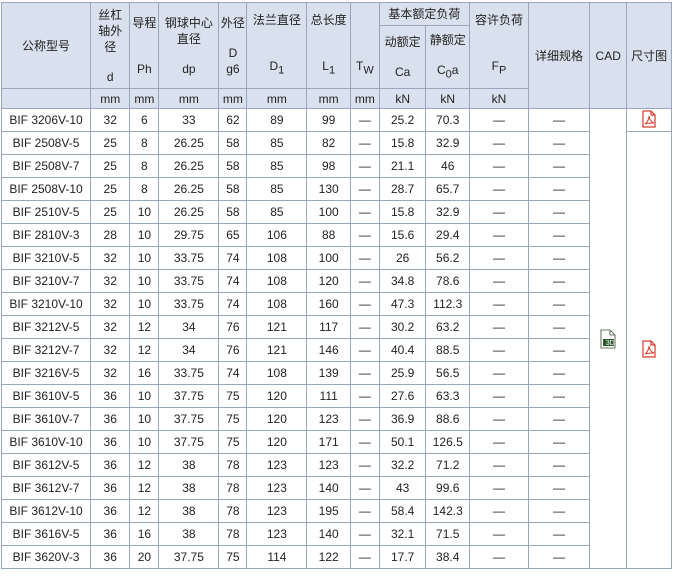 The image size is (673, 586). I want to click on table-row: BIF 3610V-7 36 10 37.75 75 120 123—36.9 88.6— —, so click(336, 419).